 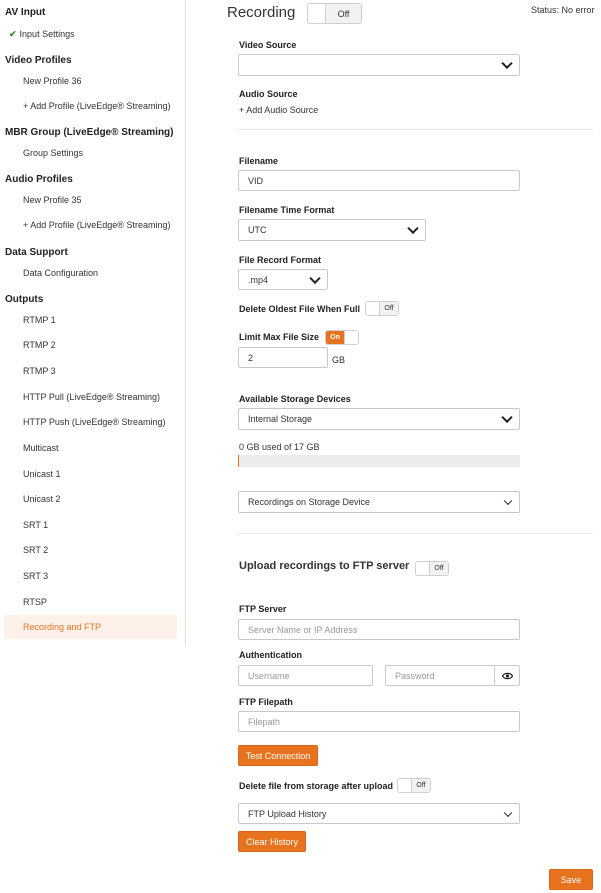 What do you see at coordinates (35, 525) in the screenshot?
I see `sidebar-item-srt-1: SRT 1` at bounding box center [35, 525].